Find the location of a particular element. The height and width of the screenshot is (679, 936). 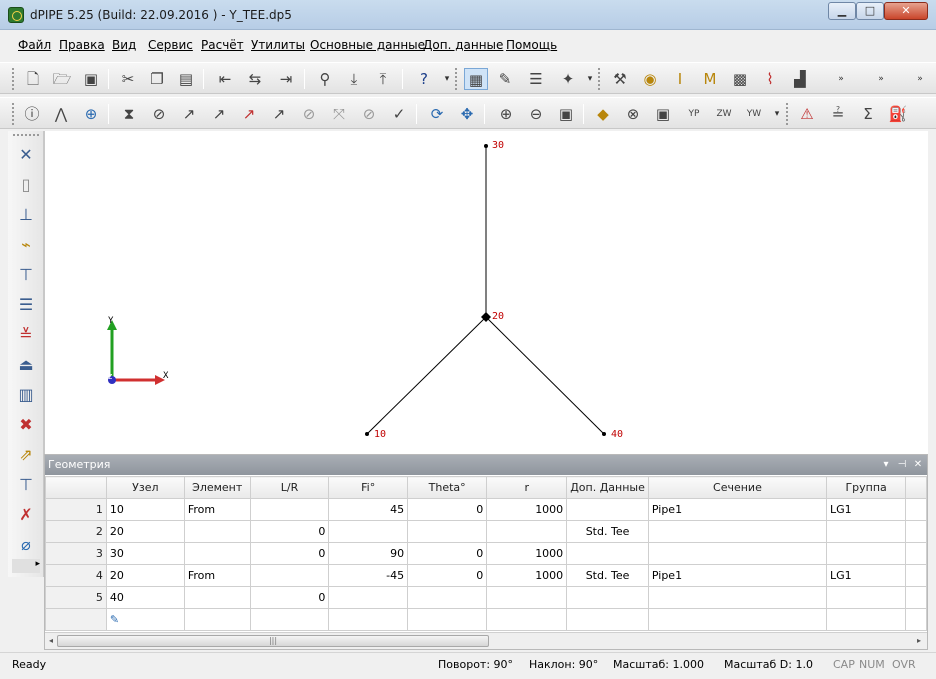

edit-pencil-icon: ✎ is located at coordinates (114, 619).